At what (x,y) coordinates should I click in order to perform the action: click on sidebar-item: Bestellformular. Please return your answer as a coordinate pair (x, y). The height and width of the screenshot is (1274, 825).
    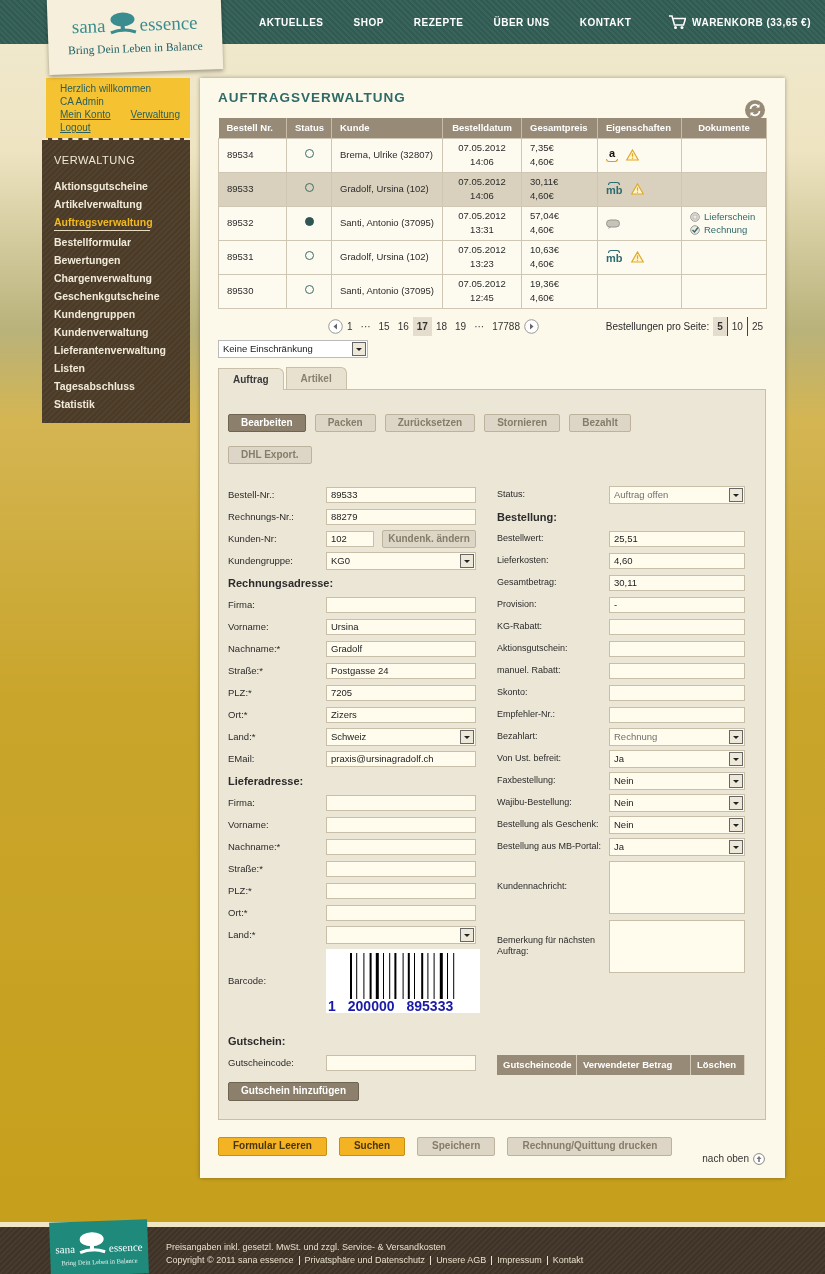
    Looking at the image, I should click on (122, 241).